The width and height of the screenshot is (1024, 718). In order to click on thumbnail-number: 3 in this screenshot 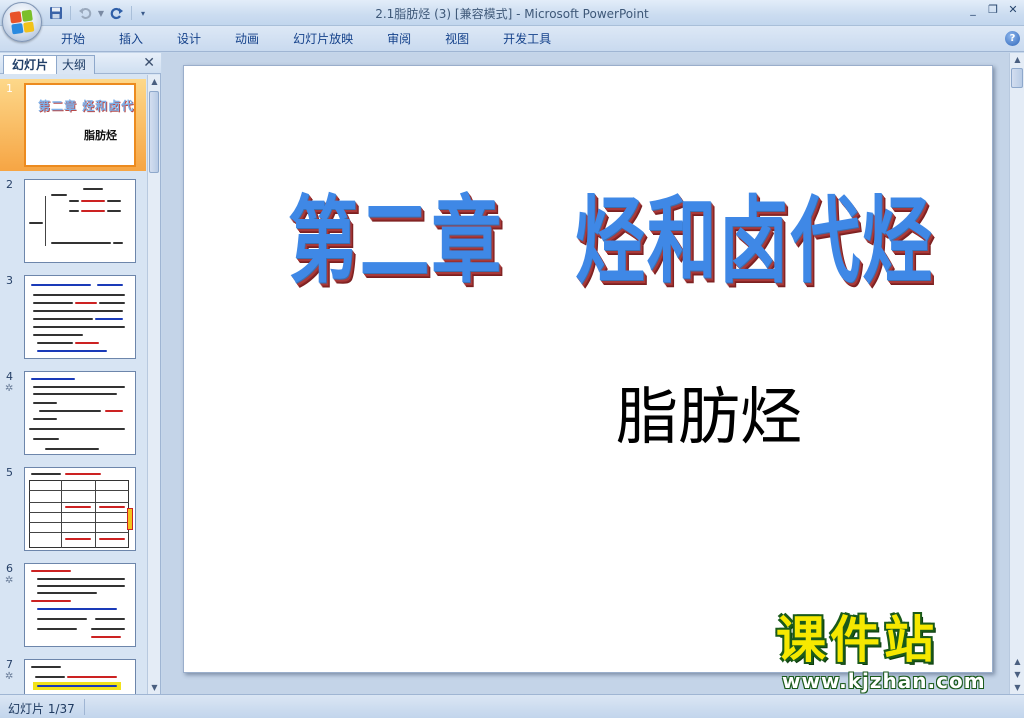, I will do `click(9, 280)`.